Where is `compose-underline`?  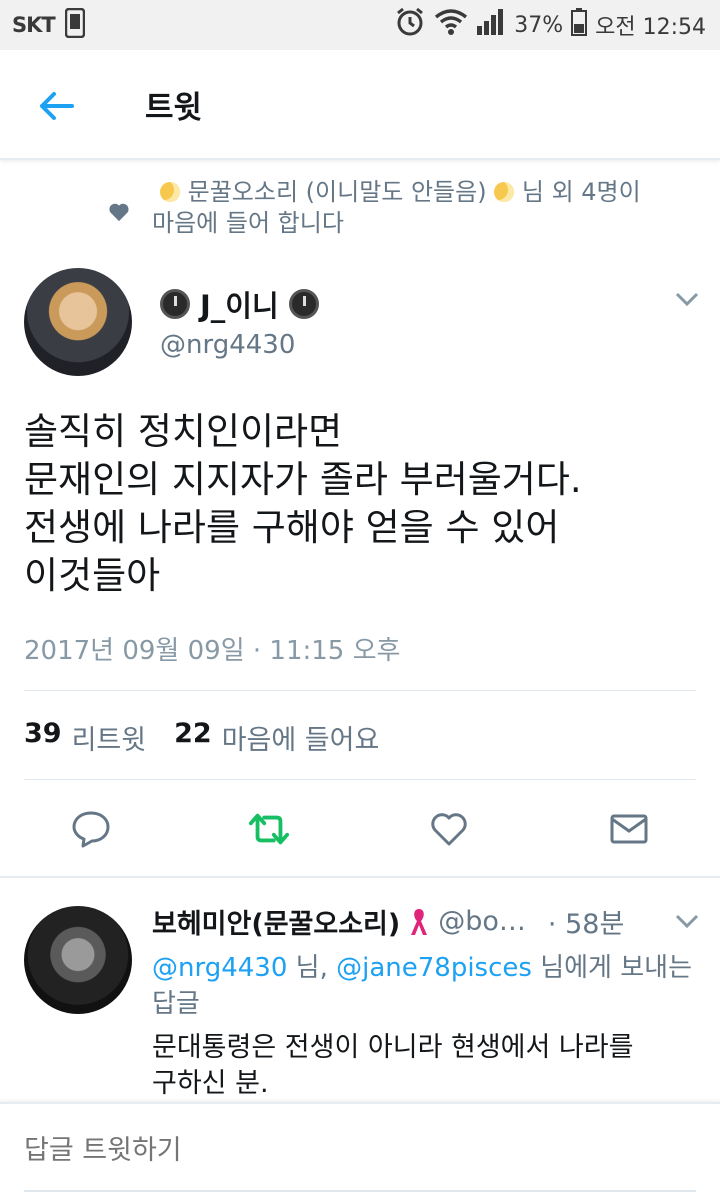 compose-underline is located at coordinates (360, 1191).